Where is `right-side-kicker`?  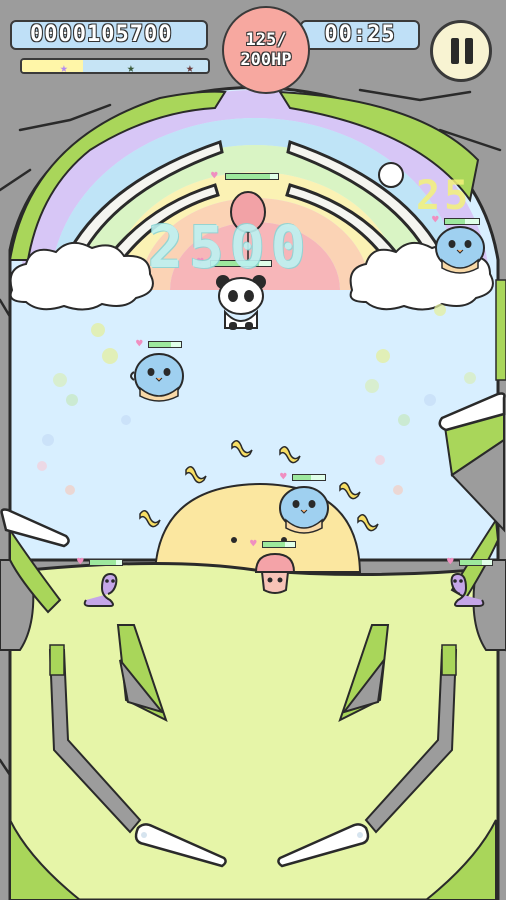
right-side-kicker is located at coordinates (472, 414).